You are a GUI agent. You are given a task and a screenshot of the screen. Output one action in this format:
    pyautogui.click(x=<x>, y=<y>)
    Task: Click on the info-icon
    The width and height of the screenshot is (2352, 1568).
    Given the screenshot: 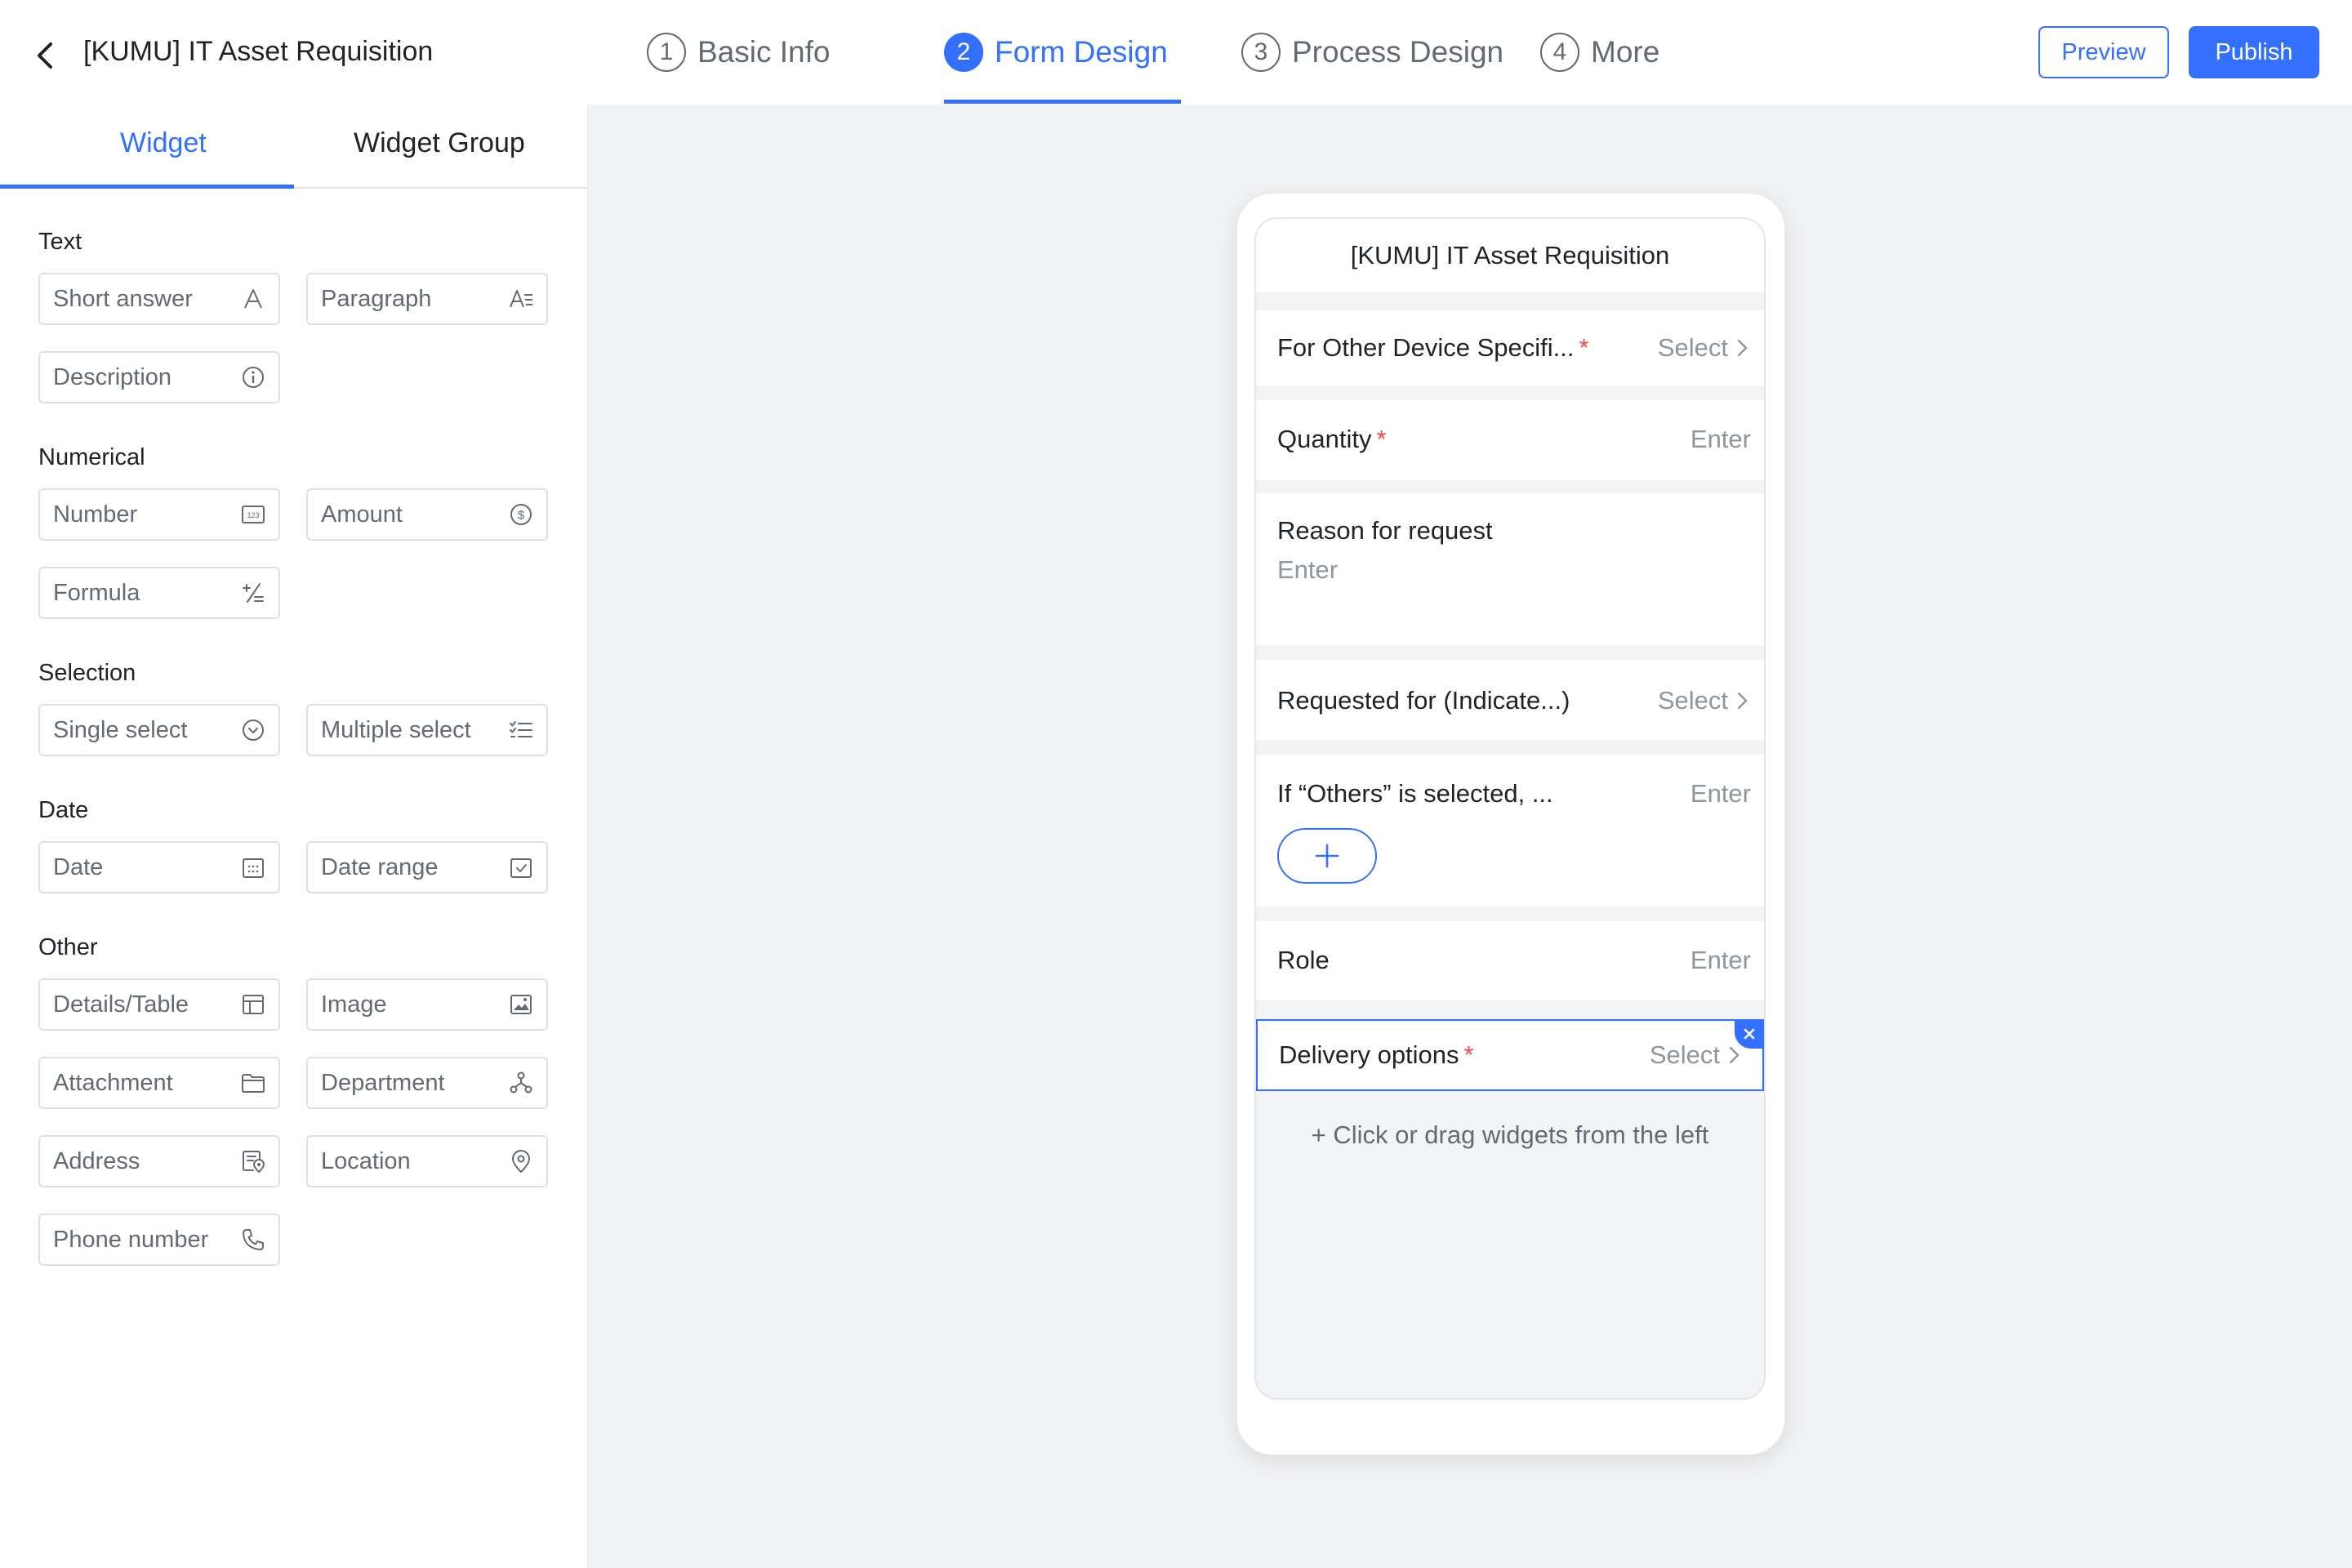 What is the action you would take?
    pyautogui.click(x=253, y=377)
    